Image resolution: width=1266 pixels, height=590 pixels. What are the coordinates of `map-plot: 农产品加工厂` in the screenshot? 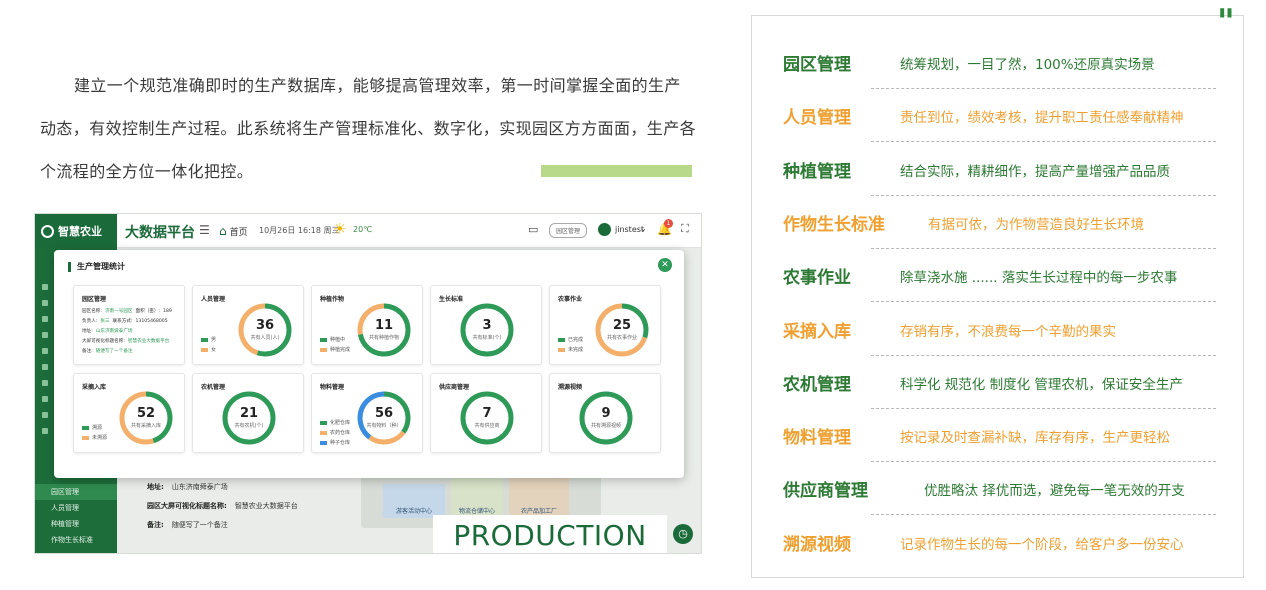 It's located at (539, 498).